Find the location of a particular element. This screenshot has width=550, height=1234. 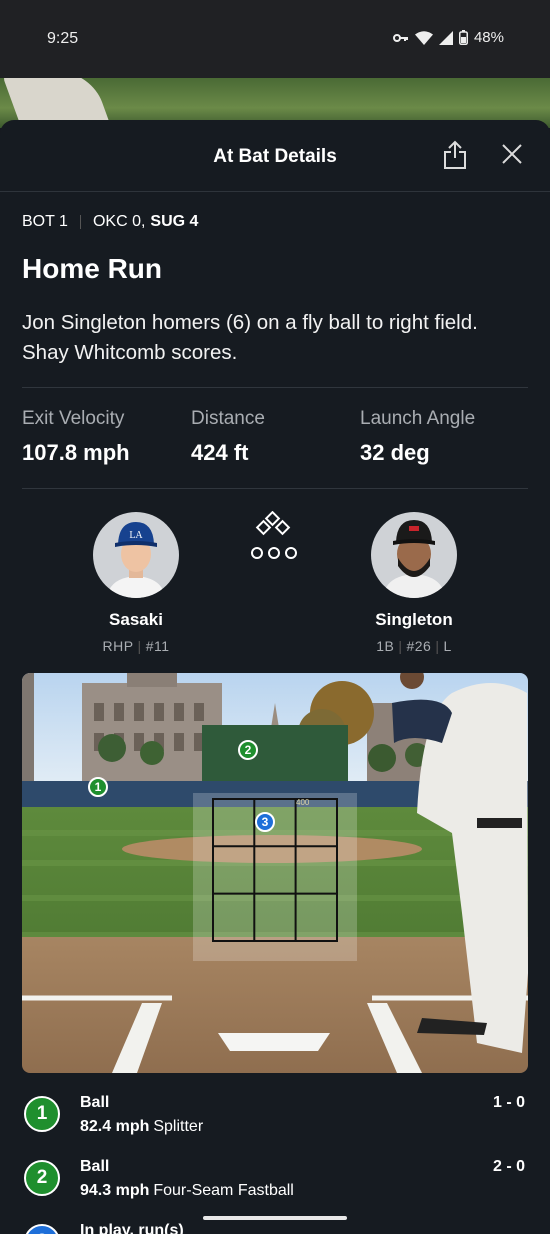

batter-card: Singleton 1B | #26 | L is located at coordinates (414, 583).